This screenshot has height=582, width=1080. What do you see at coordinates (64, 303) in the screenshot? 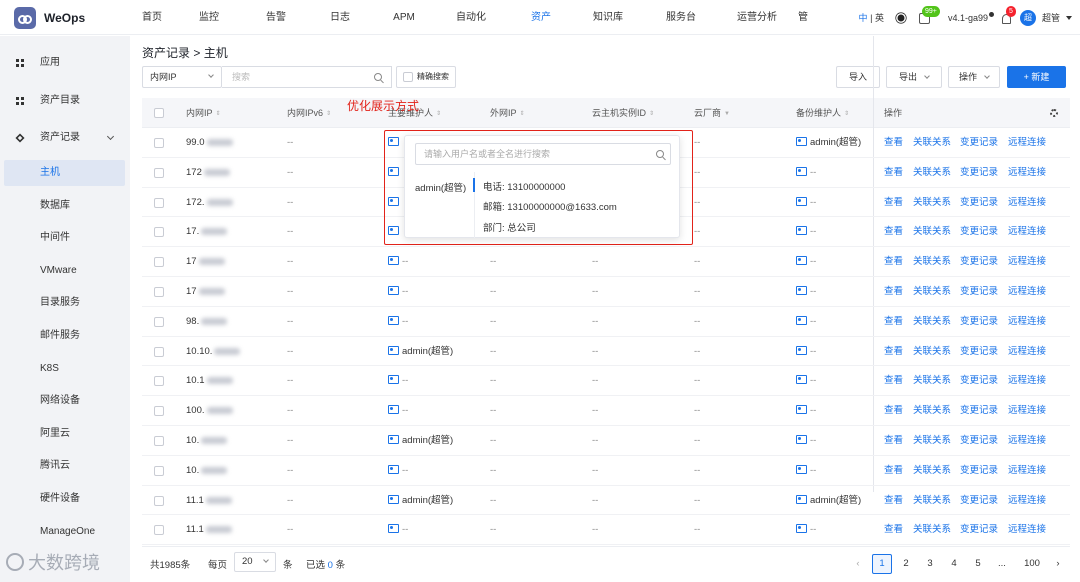
I see `sidebar-subitem: 目录服务` at bounding box center [64, 303].